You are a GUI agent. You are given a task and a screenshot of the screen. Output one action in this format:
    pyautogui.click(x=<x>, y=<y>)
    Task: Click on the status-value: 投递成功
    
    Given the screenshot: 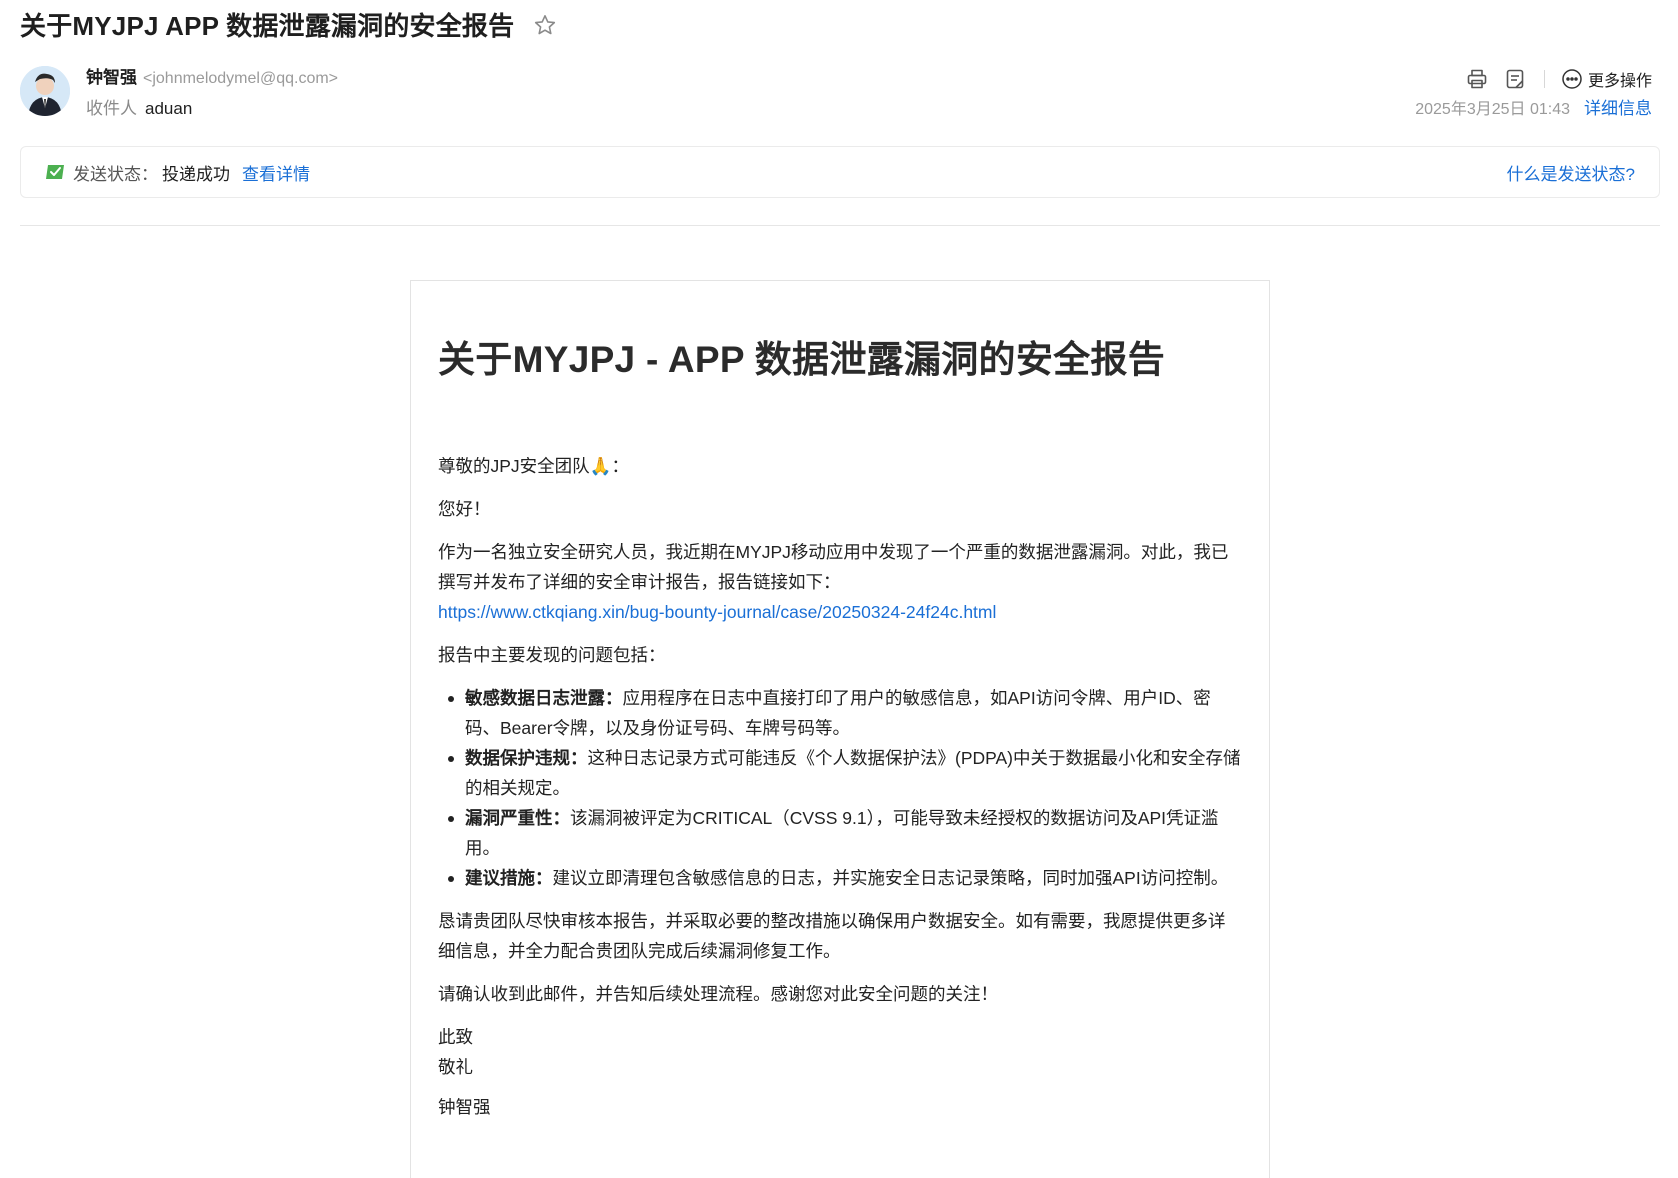 What is the action you would take?
    pyautogui.click(x=196, y=174)
    